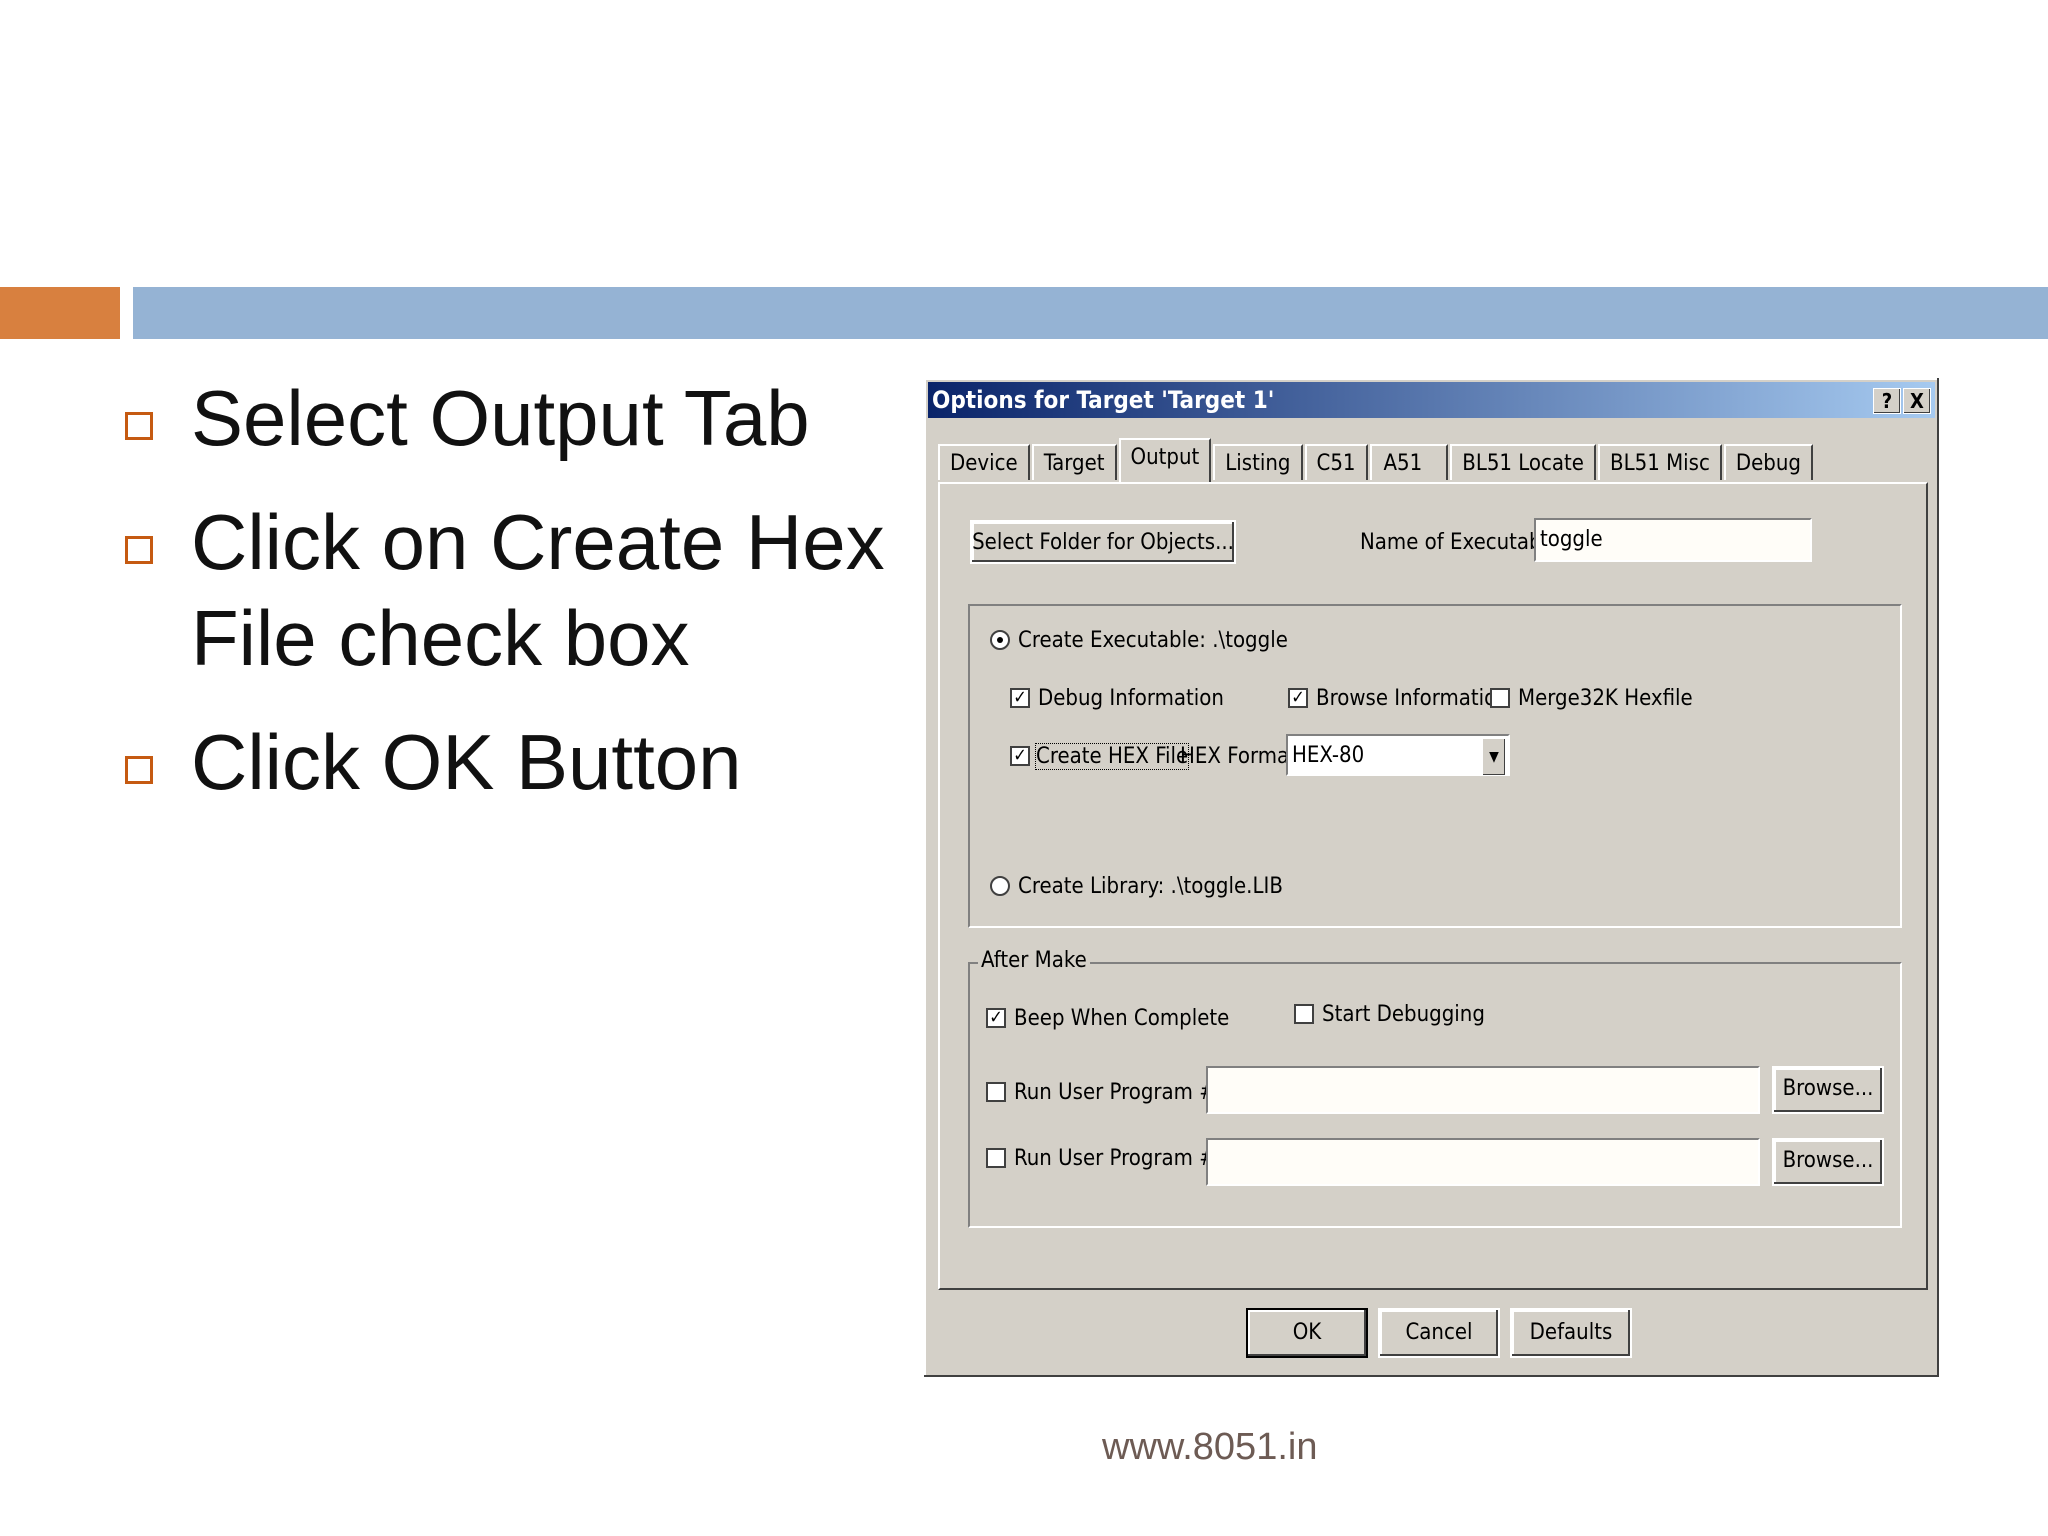  I want to click on run-user-program-2-label: Run User Program #2:, so click(1125, 1158).